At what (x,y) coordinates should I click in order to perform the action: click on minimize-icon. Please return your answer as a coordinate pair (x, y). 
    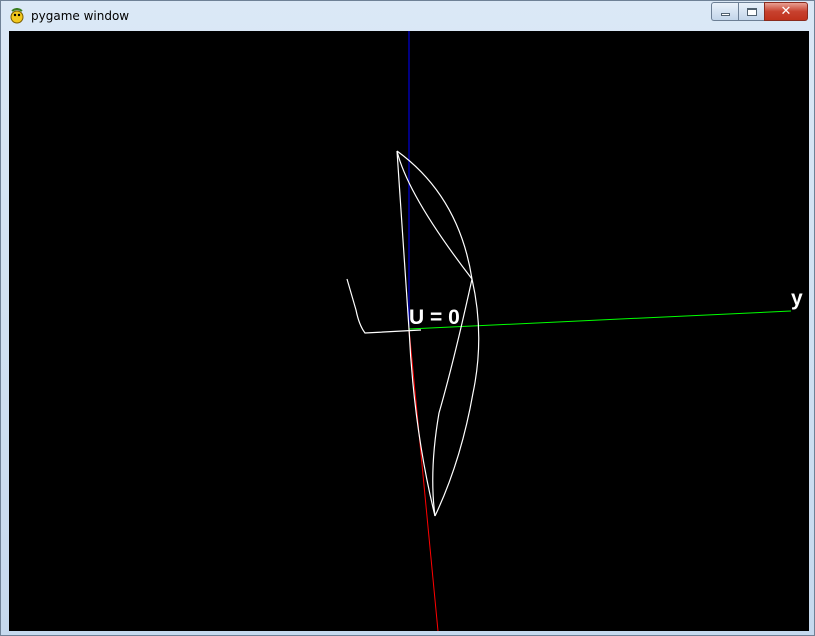
    Looking at the image, I should click on (725, 14).